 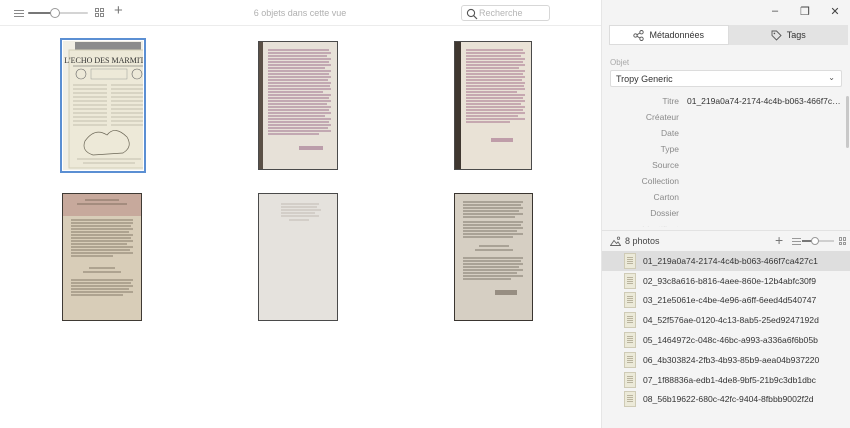 What do you see at coordinates (730, 340) in the screenshot?
I see `photo-name: 05_1464972c-048c-46bc-a993-a336a6f6b05b` at bounding box center [730, 340].